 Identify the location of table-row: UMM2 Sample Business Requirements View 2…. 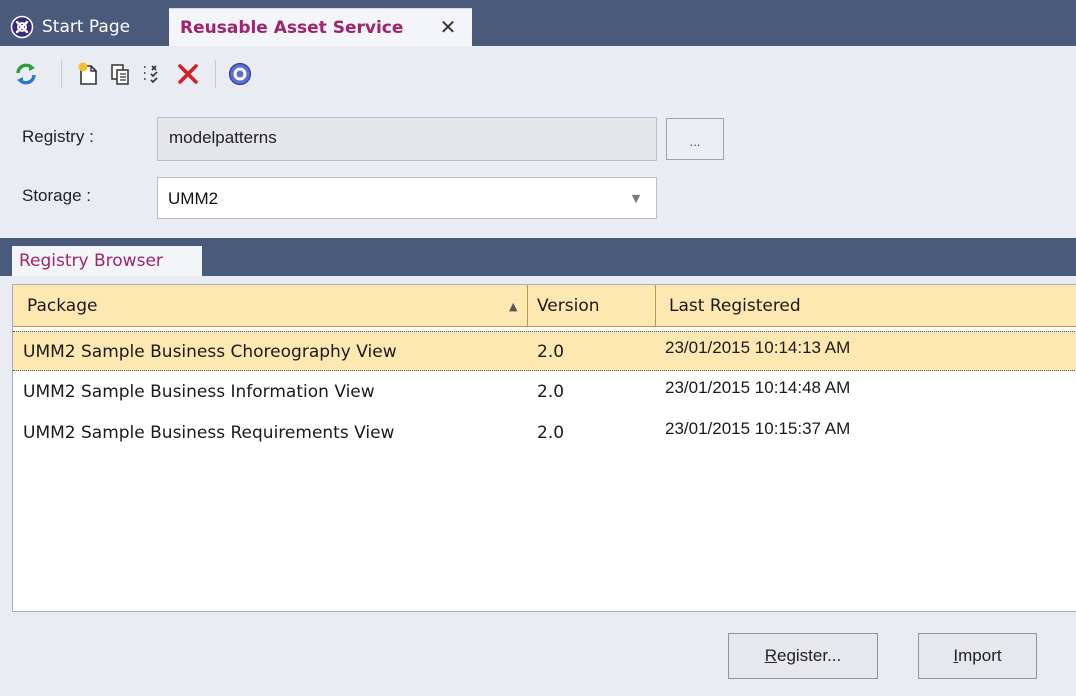
(544, 433).